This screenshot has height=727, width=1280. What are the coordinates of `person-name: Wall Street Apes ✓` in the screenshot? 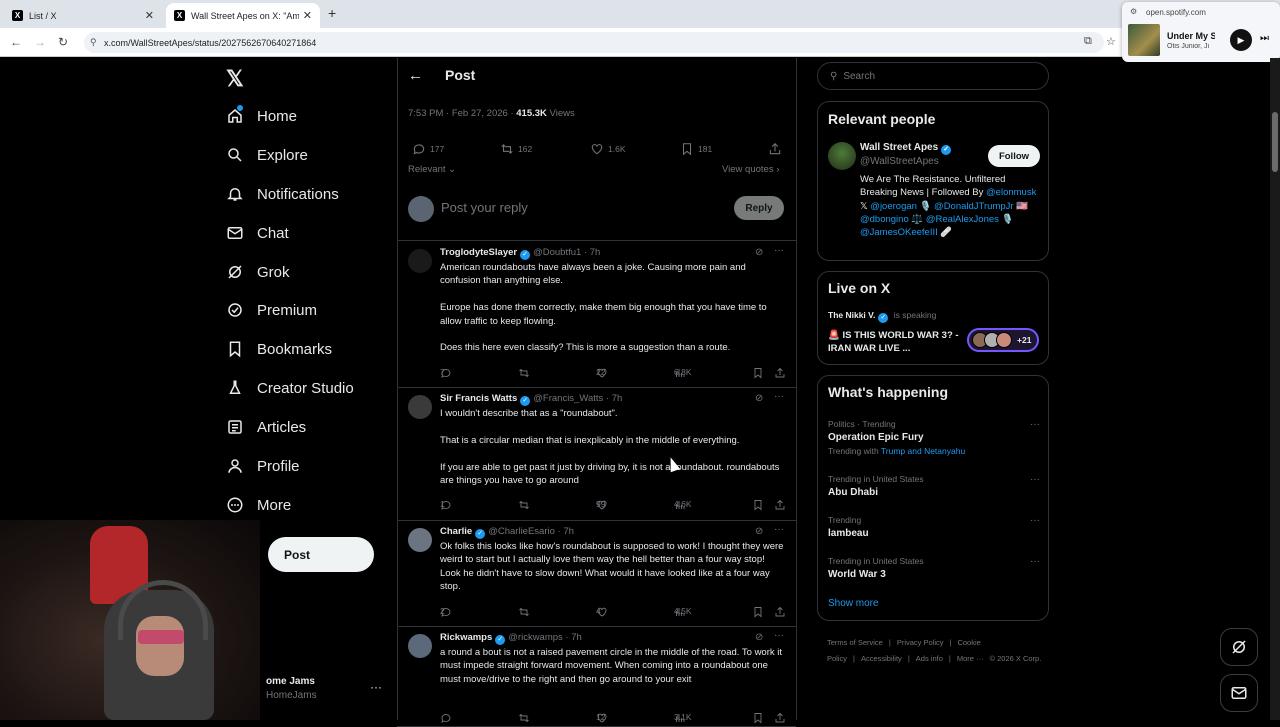 It's located at (907, 148).